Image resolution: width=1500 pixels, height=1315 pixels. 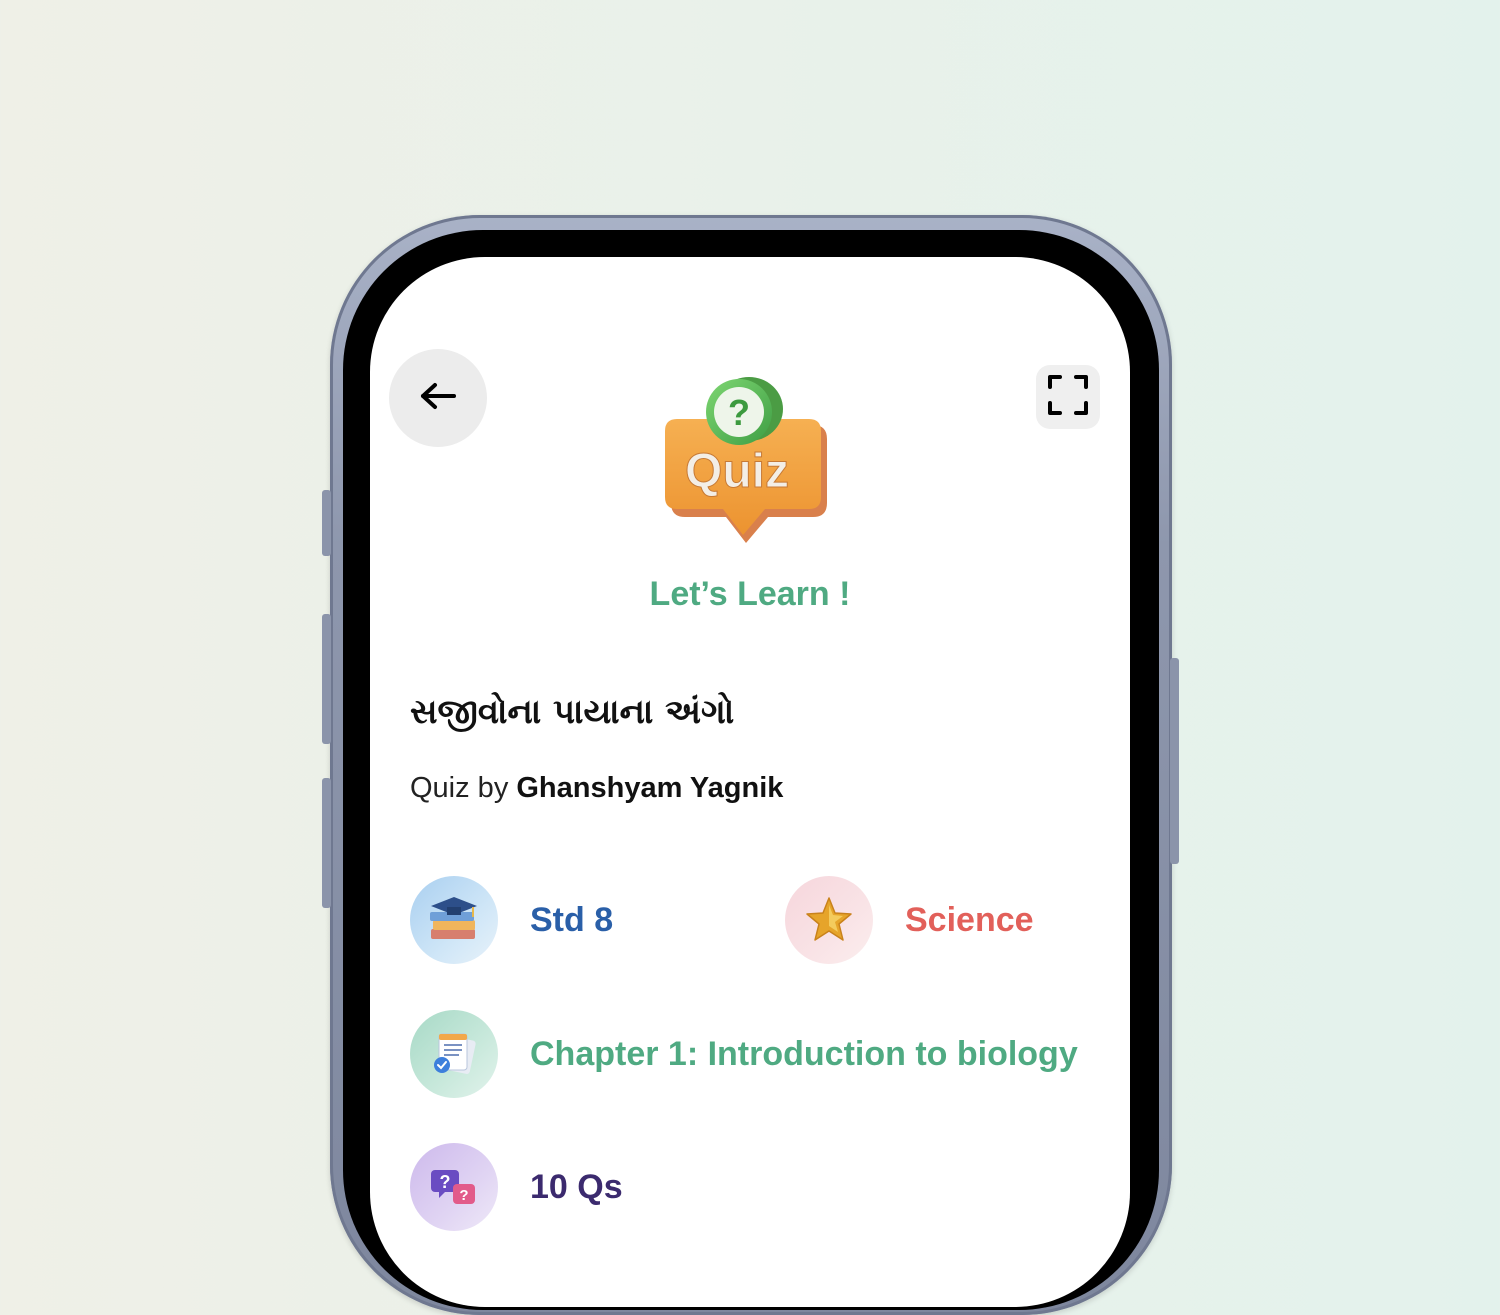 I want to click on phone-silent-switch, so click(x=326, y=523).